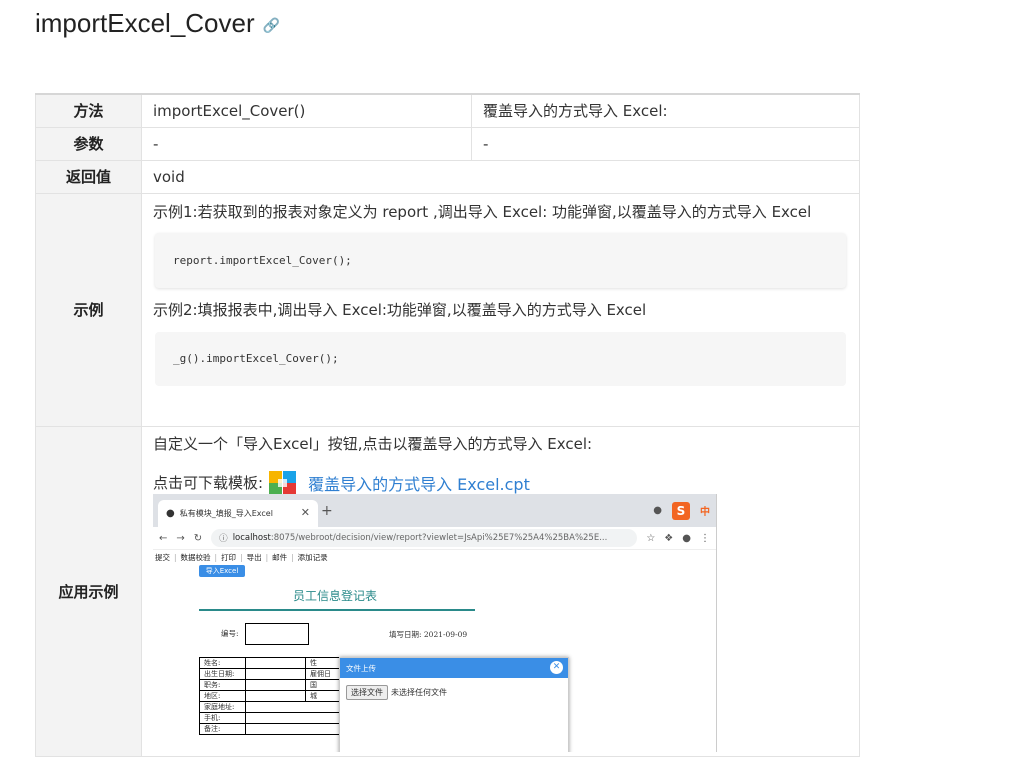 This screenshot has width=1025, height=757. Describe the element at coordinates (196, 557) in the screenshot. I see `toolbar-validate: 数据校验` at that location.